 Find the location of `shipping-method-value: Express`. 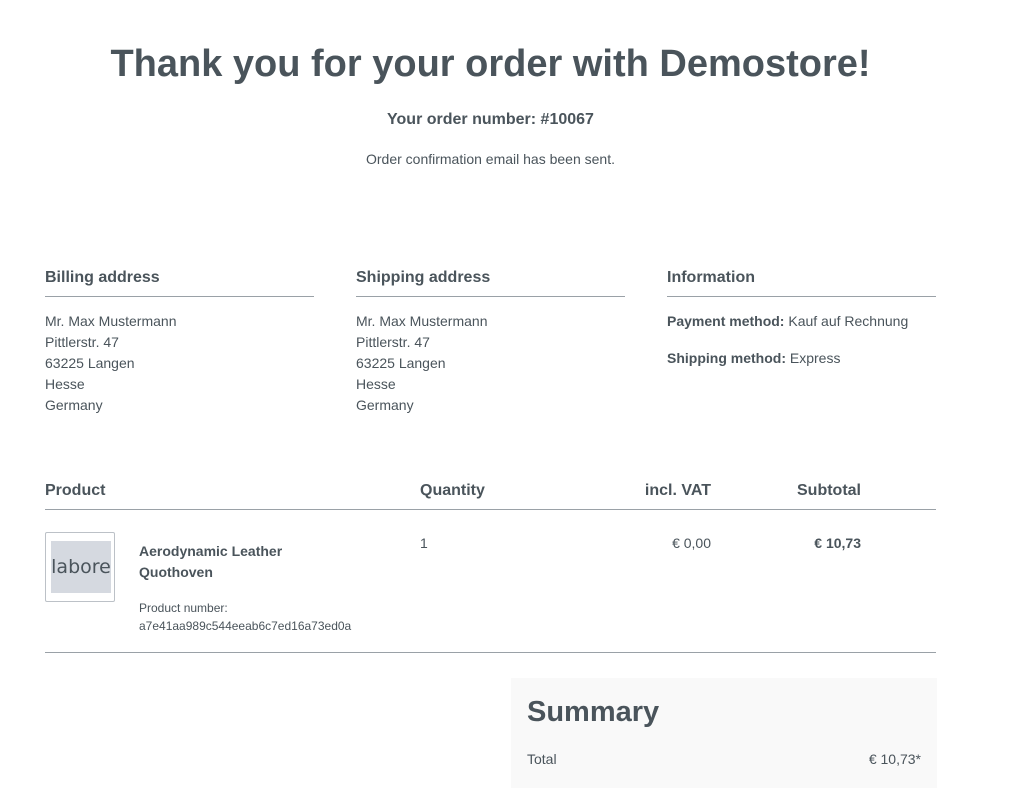

shipping-method-value: Express is located at coordinates (815, 358).